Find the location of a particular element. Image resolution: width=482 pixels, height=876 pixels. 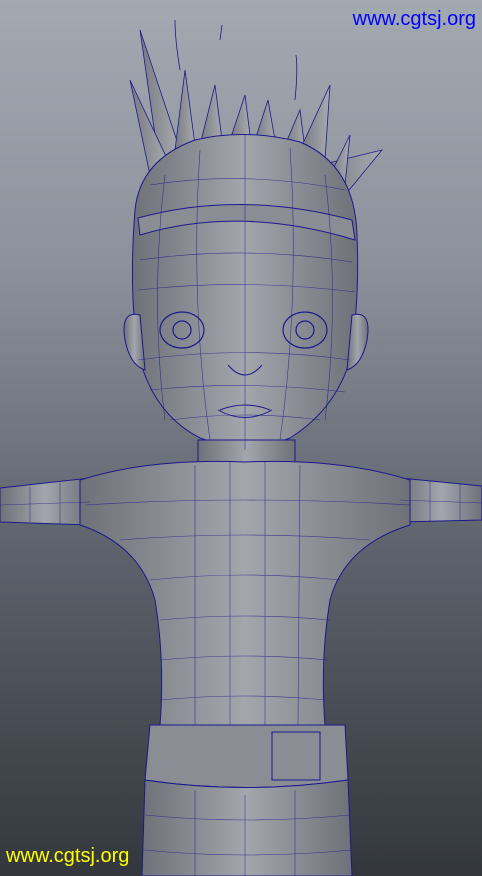

right-arm is located at coordinates (440, 500).